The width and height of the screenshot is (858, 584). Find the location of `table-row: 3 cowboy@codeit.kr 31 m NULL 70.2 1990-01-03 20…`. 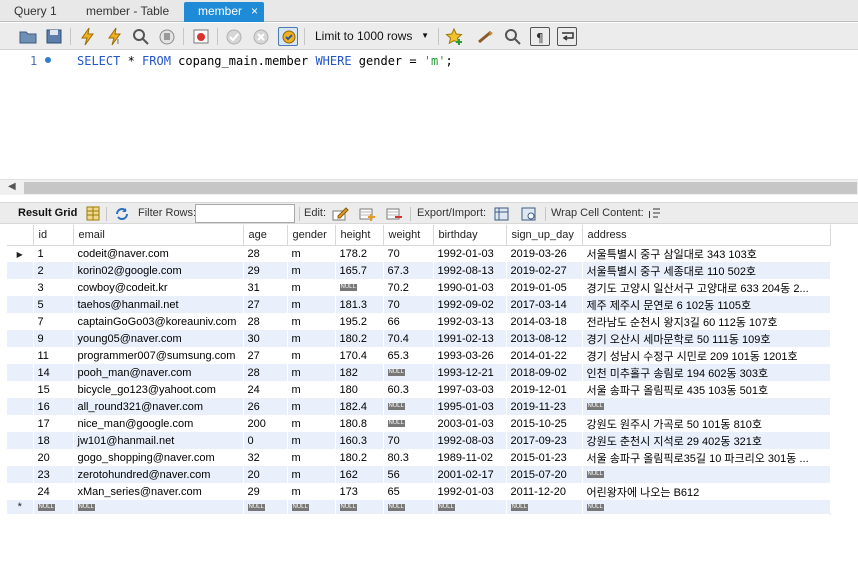

table-row: 3 cowboy@codeit.kr 31 m NULL 70.2 1990-01-03 20… is located at coordinates (419, 287).